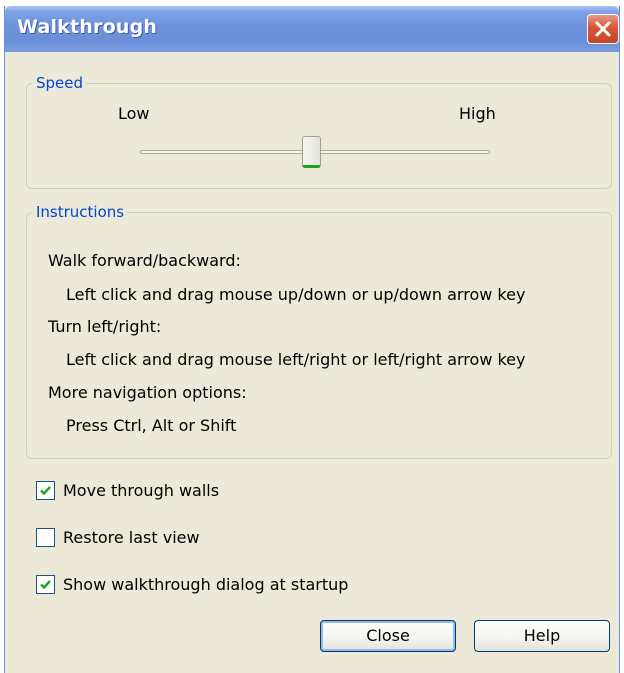  I want to click on show-dialog-at-startup-checkbox, so click(45, 584).